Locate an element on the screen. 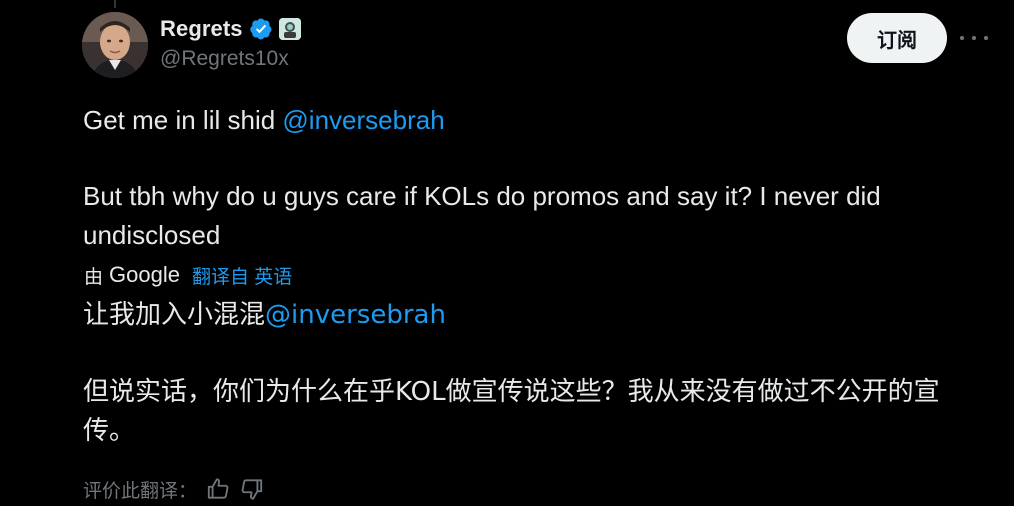 Image resolution: width=1014 pixels, height=506 pixels. thumbs-down-icon is located at coordinates (252, 489).